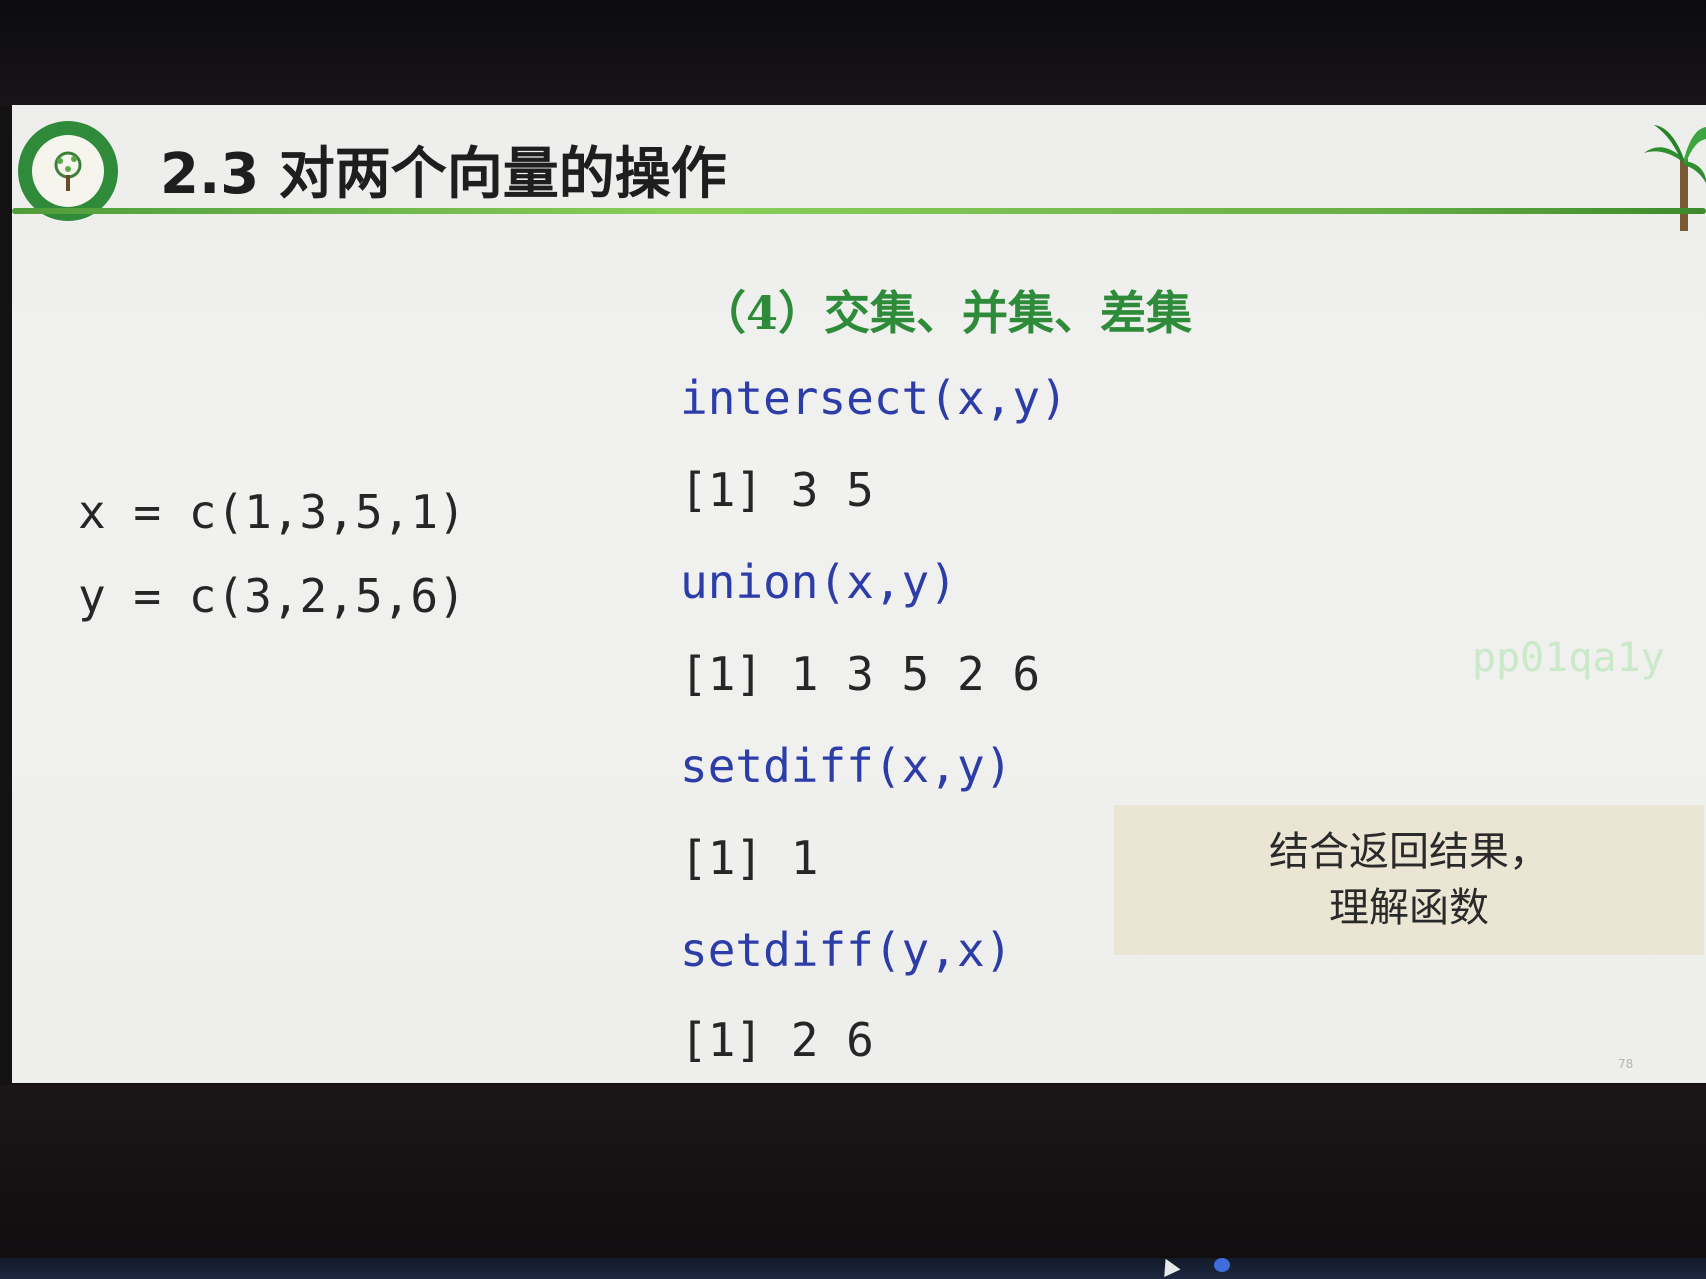 Image resolution: width=1706 pixels, height=1279 pixels. Describe the element at coordinates (1409, 880) in the screenshot. I see `note-box: 结合返回结果， 理解函数` at that location.